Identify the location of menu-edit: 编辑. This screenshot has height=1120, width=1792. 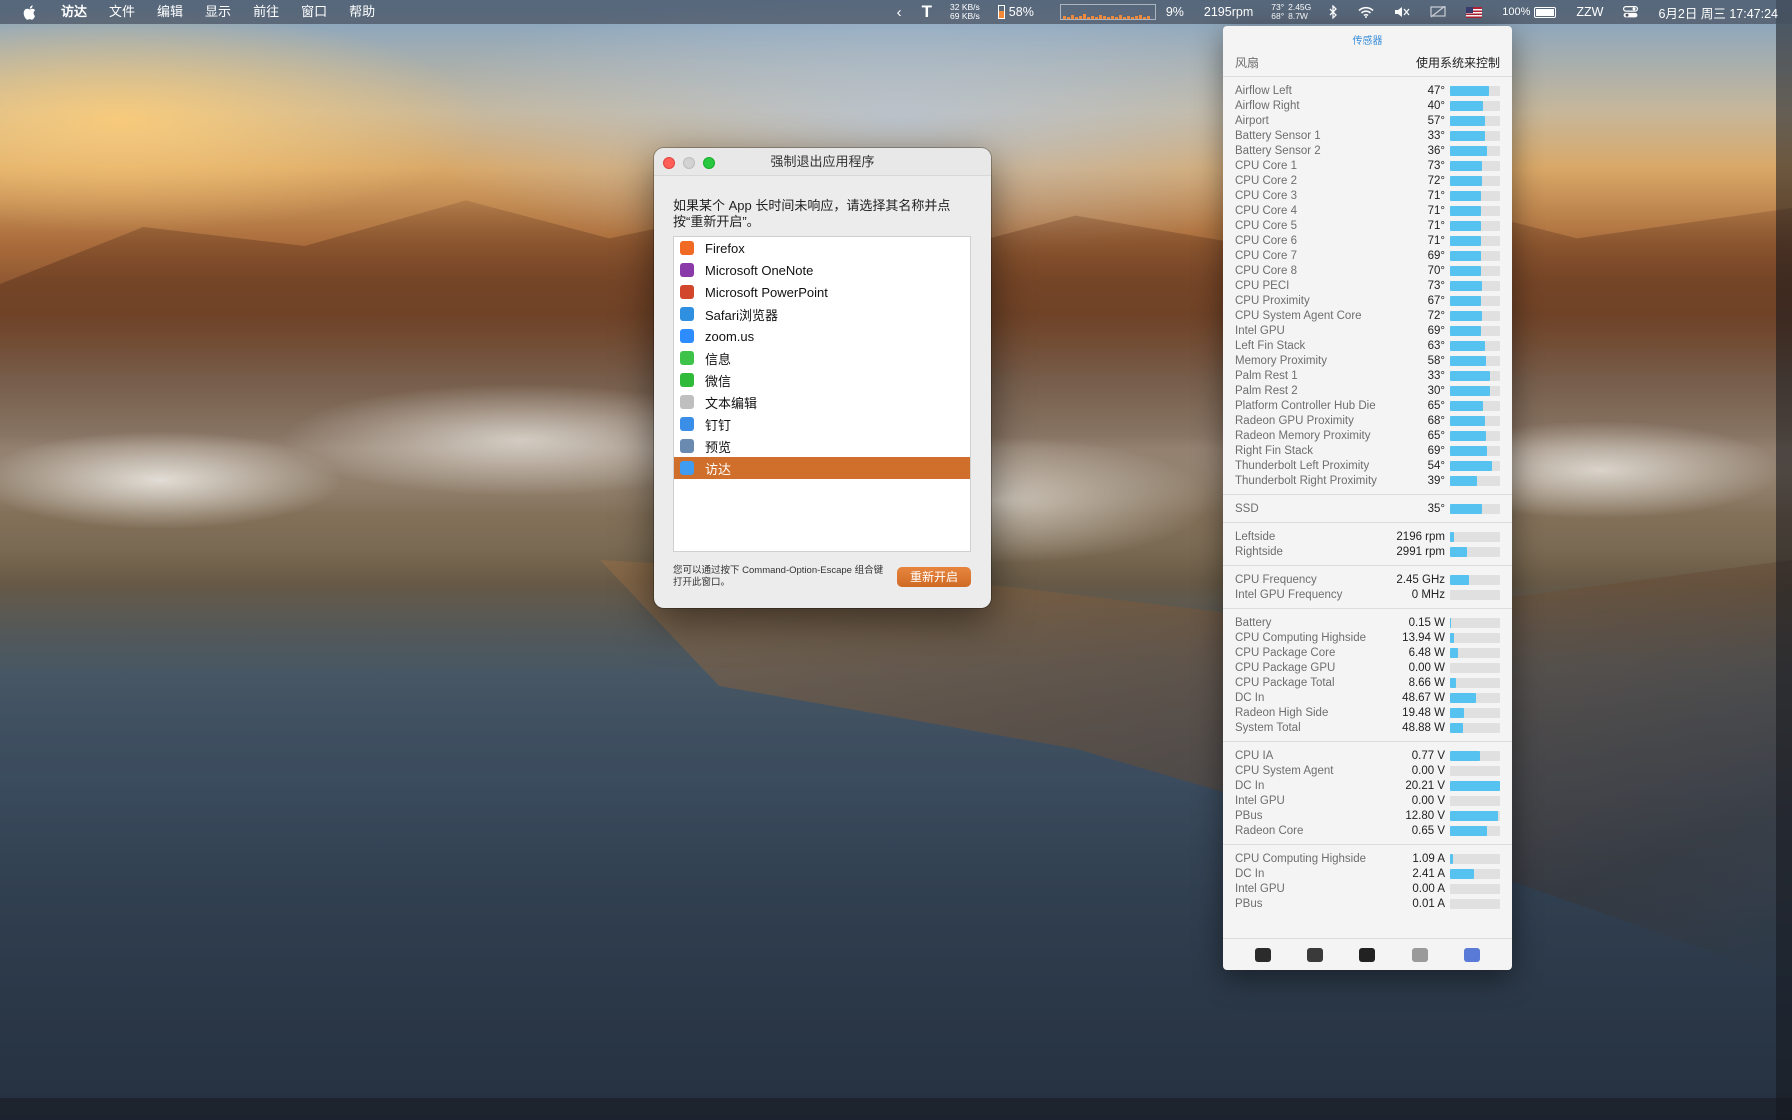
(170, 12).